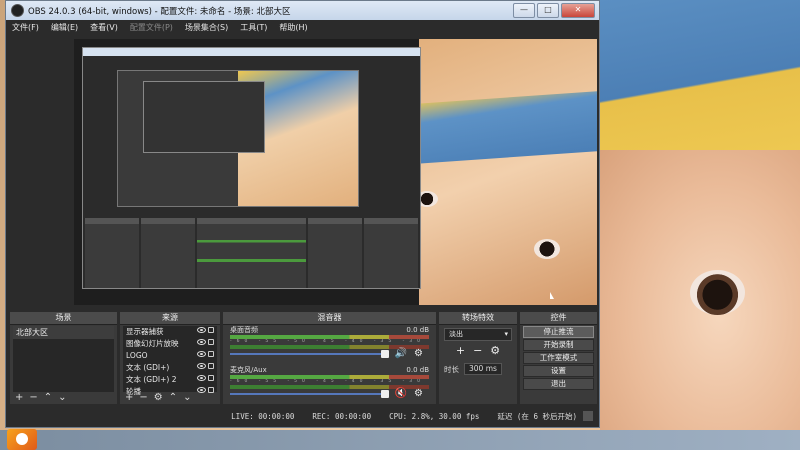 The image size is (800, 450). I want to click on source-item: 显示器捕获, so click(170, 332).